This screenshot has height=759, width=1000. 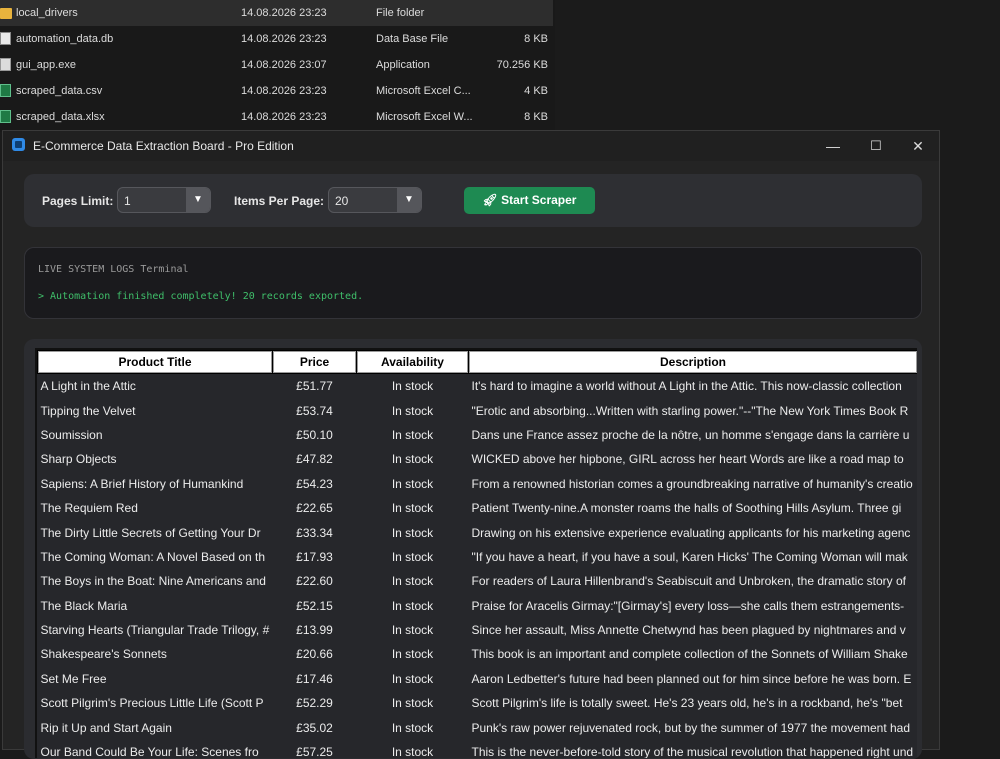 What do you see at coordinates (73, 678) in the screenshot?
I see `cell-product-title: Set Me Free` at bounding box center [73, 678].